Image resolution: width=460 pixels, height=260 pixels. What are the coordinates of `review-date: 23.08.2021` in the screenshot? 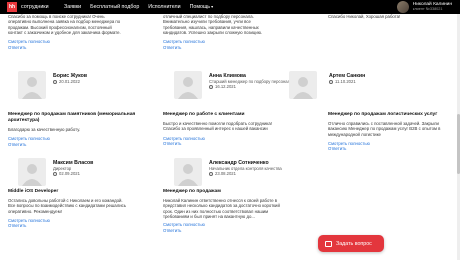 It's located at (245, 174).